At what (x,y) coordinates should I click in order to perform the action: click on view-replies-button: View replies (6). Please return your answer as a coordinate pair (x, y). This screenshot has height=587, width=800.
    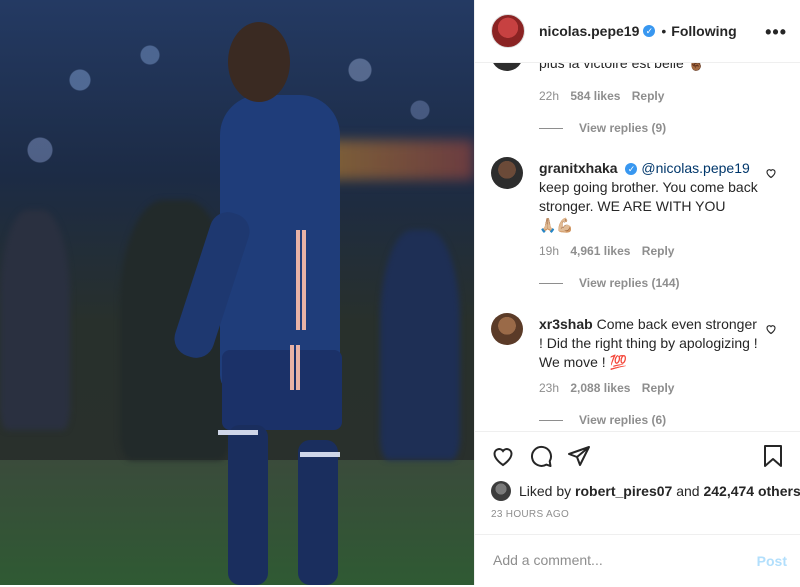
    Looking at the image, I should click on (602, 420).